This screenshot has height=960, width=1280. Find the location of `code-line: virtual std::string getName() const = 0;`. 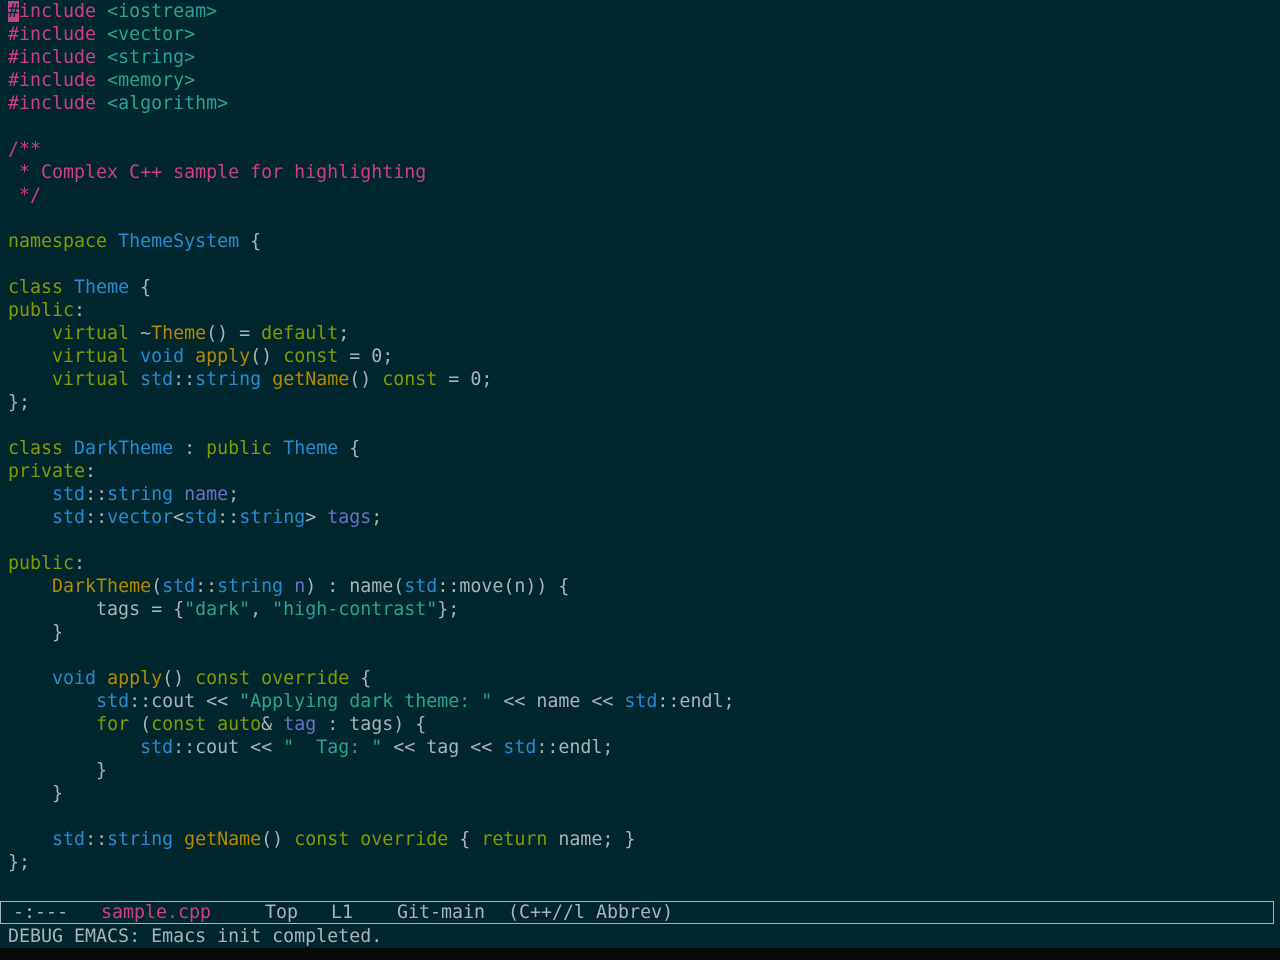

code-line: virtual std::string getName() const = 0; is located at coordinates (250, 379).